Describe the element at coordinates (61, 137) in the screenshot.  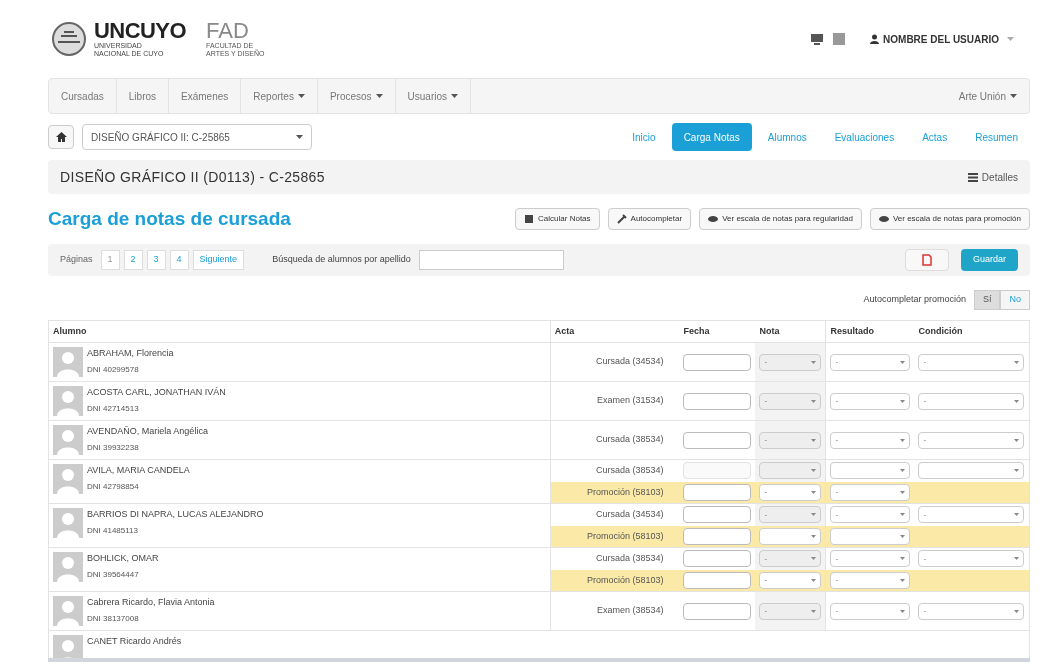
I see `home-button` at that location.